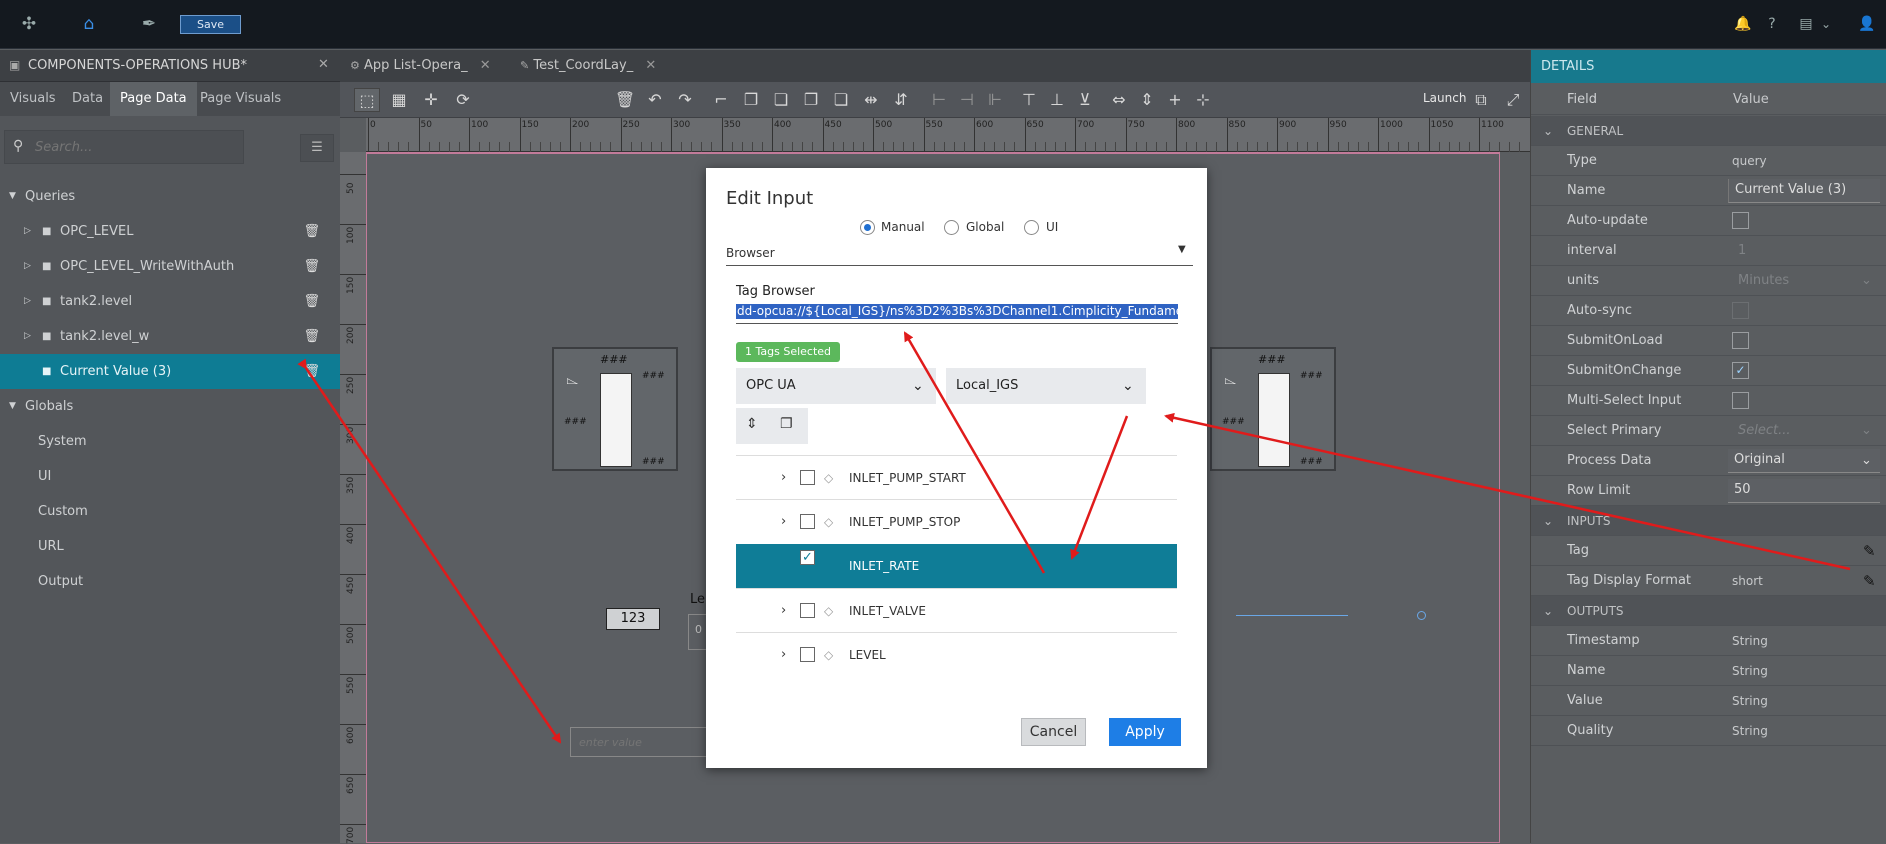 The image size is (1886, 844). I want to click on arrow-to-tag-path, so click(974, 452).